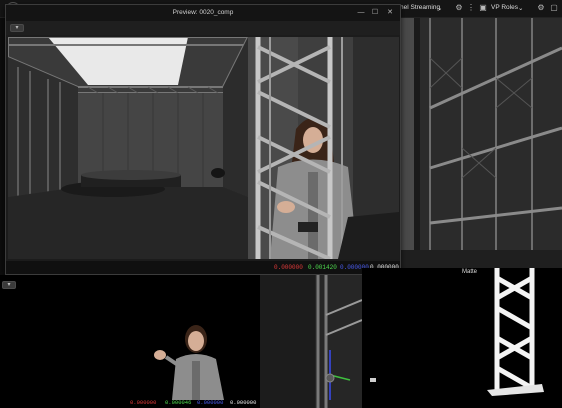 Image resolution: width=562 pixels, height=408 pixels. I want to click on keyed-talent-image, so click(189, 362).